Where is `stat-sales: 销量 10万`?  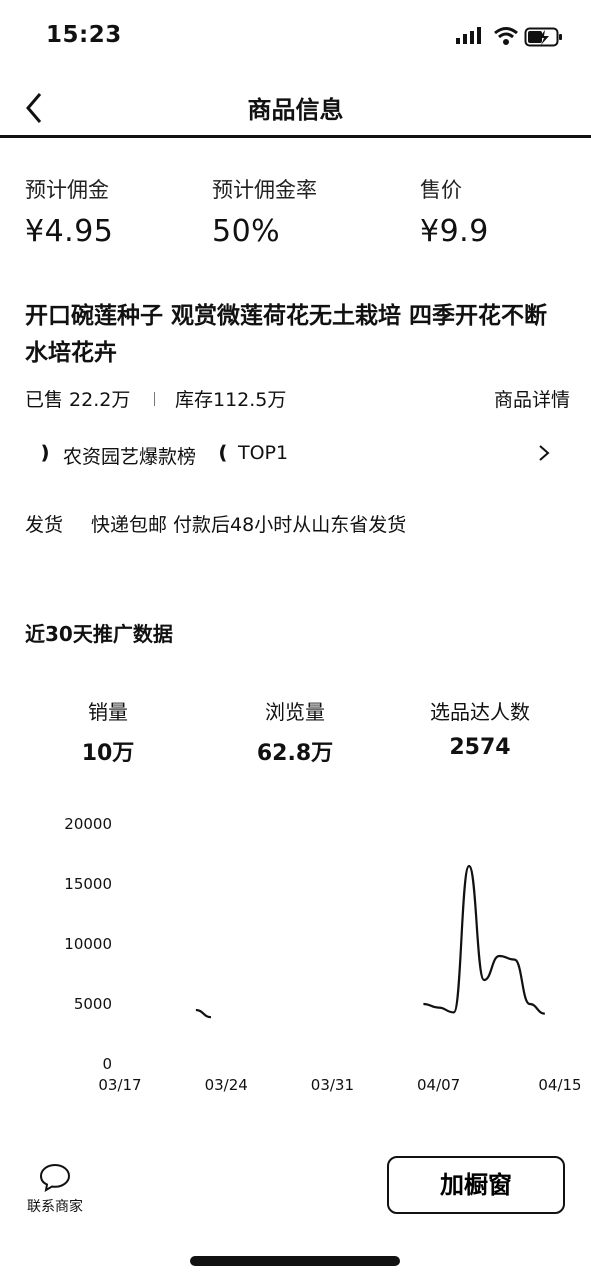
stat-sales: 销量 10万 is located at coordinates (108, 731).